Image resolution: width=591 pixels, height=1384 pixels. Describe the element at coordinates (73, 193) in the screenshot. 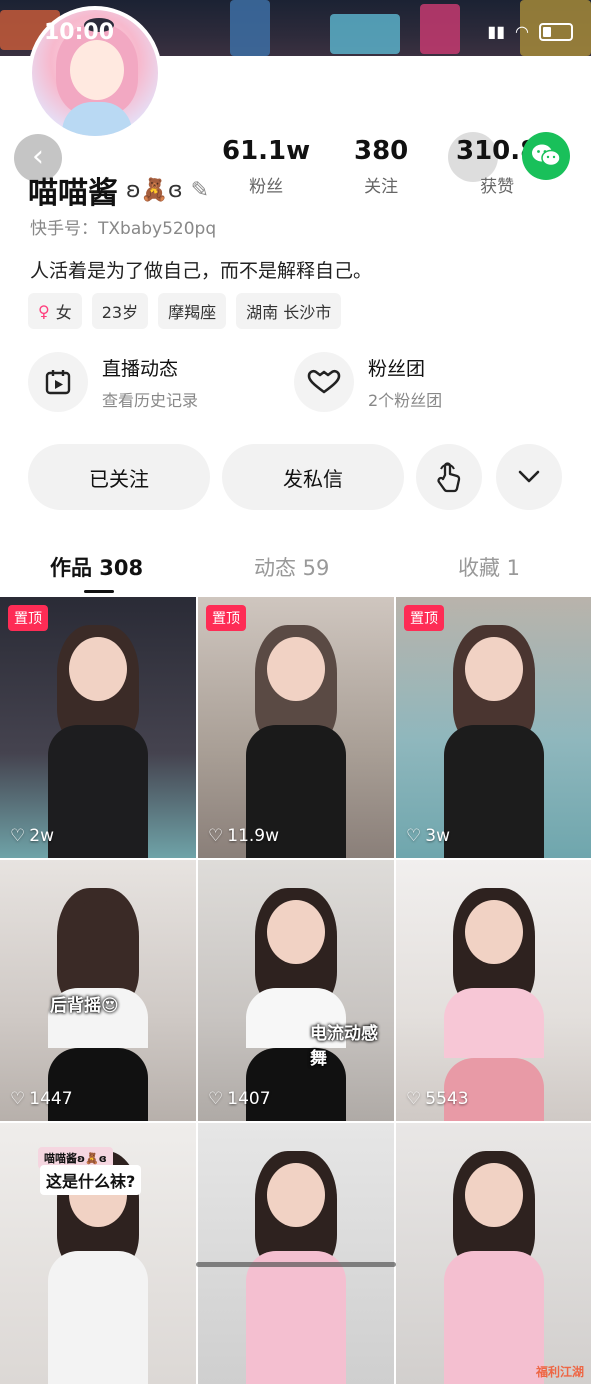

I see `profile-name: 喵喵酱` at that location.